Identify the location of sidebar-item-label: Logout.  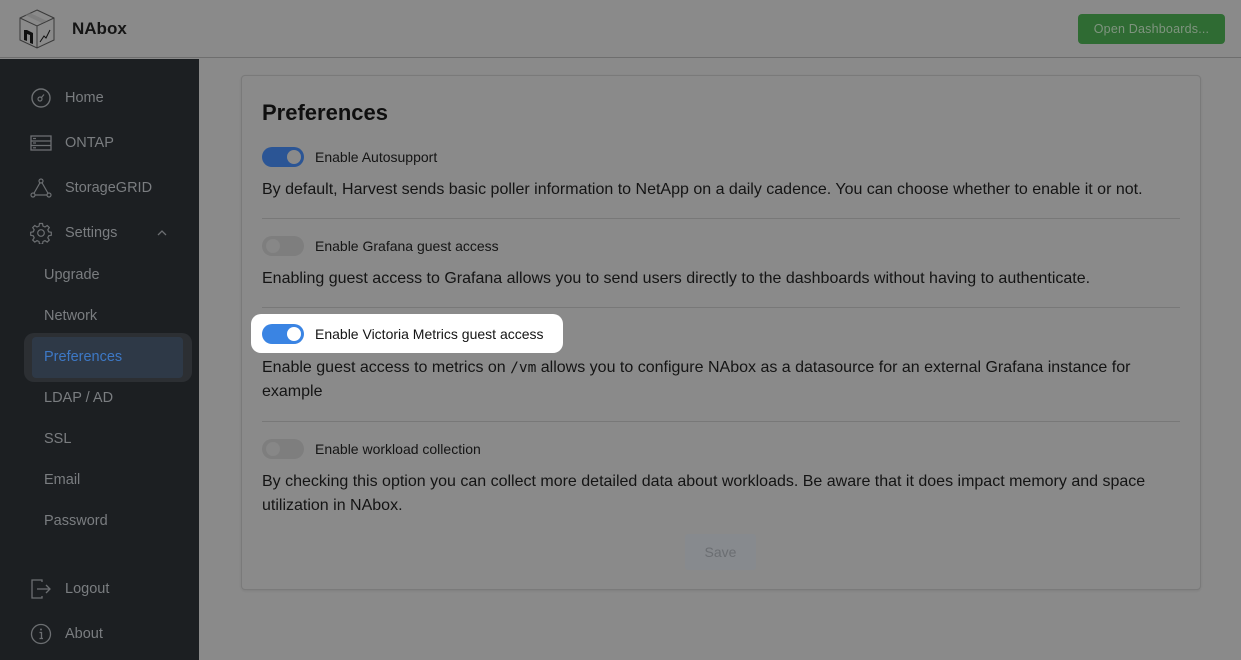
(87, 589).